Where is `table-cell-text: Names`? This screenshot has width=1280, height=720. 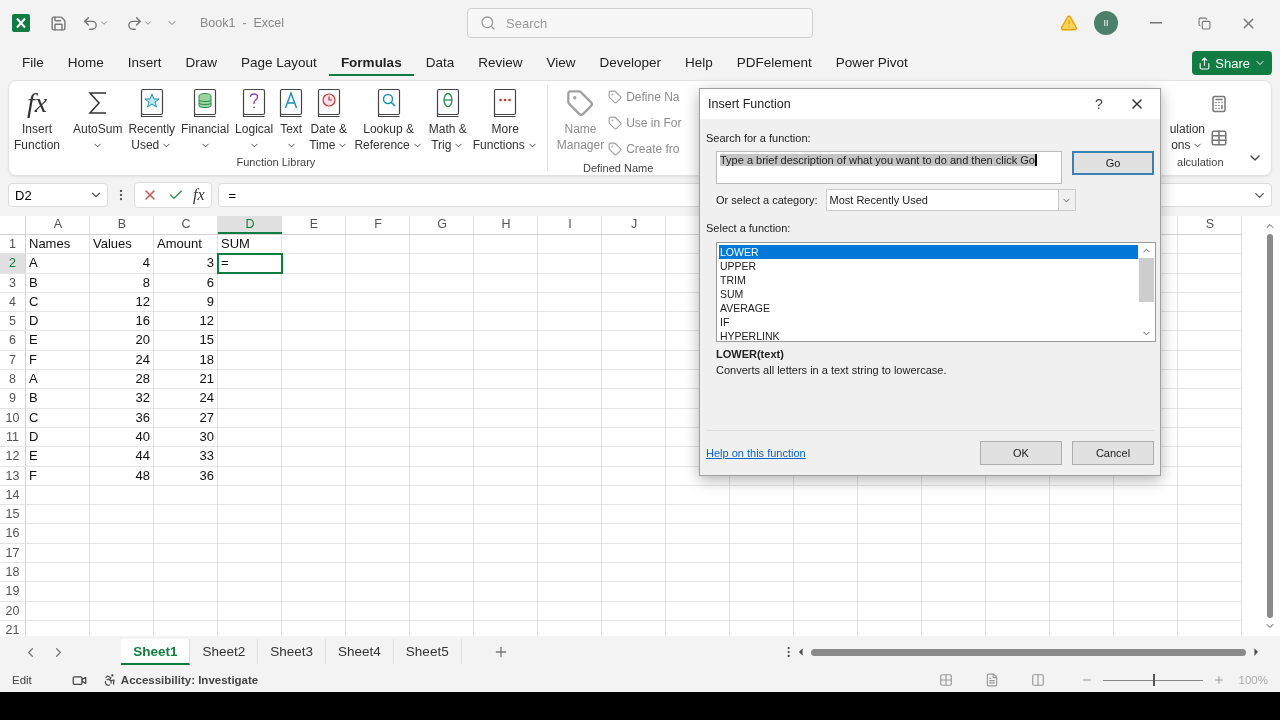
table-cell-text: Names is located at coordinates (50, 244).